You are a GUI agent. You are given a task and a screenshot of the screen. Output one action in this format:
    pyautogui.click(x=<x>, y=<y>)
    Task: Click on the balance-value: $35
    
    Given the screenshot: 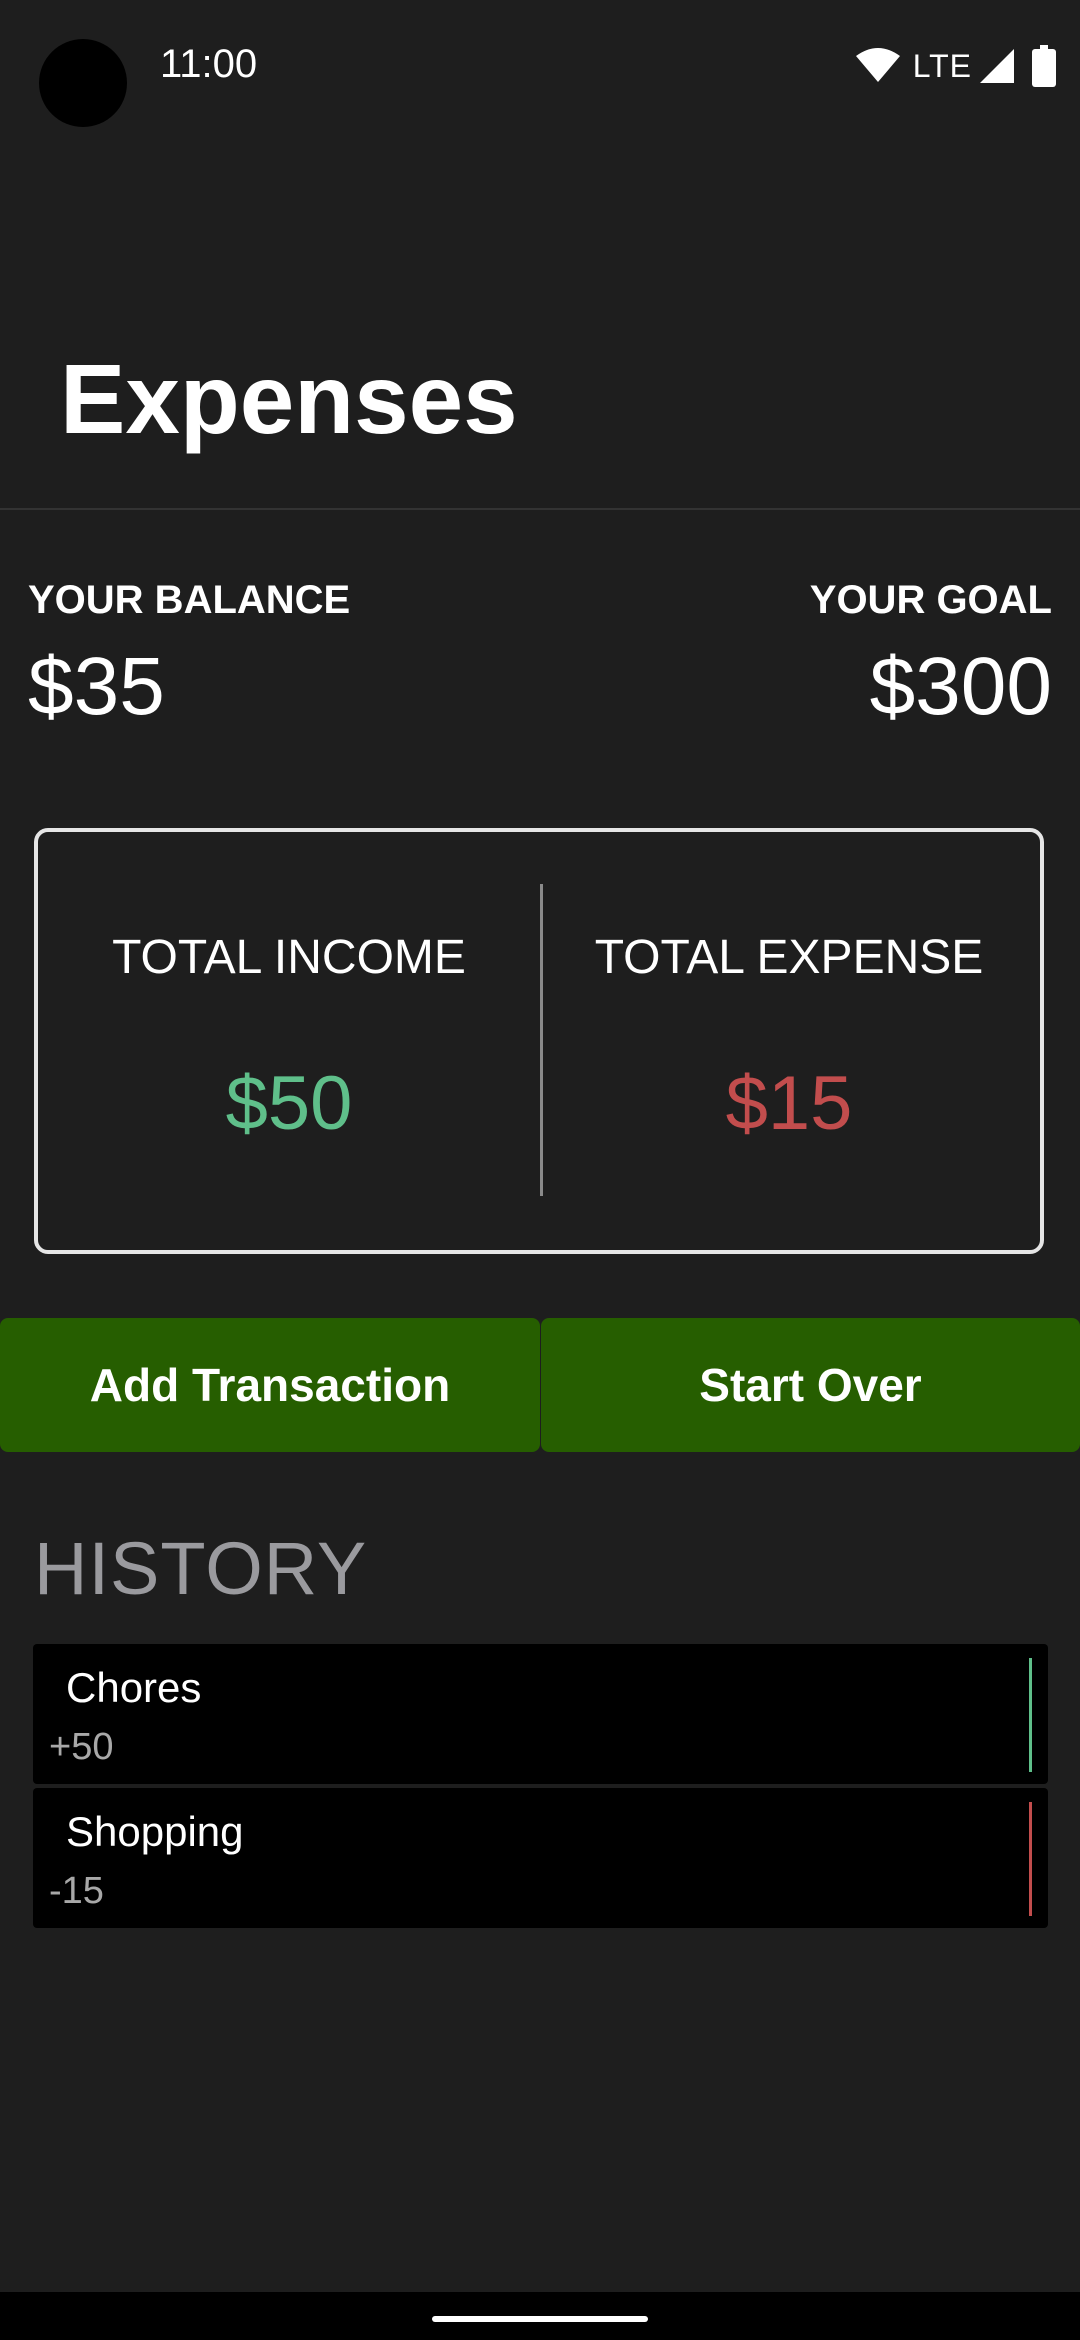 What is the action you would take?
    pyautogui.click(x=96, y=686)
    